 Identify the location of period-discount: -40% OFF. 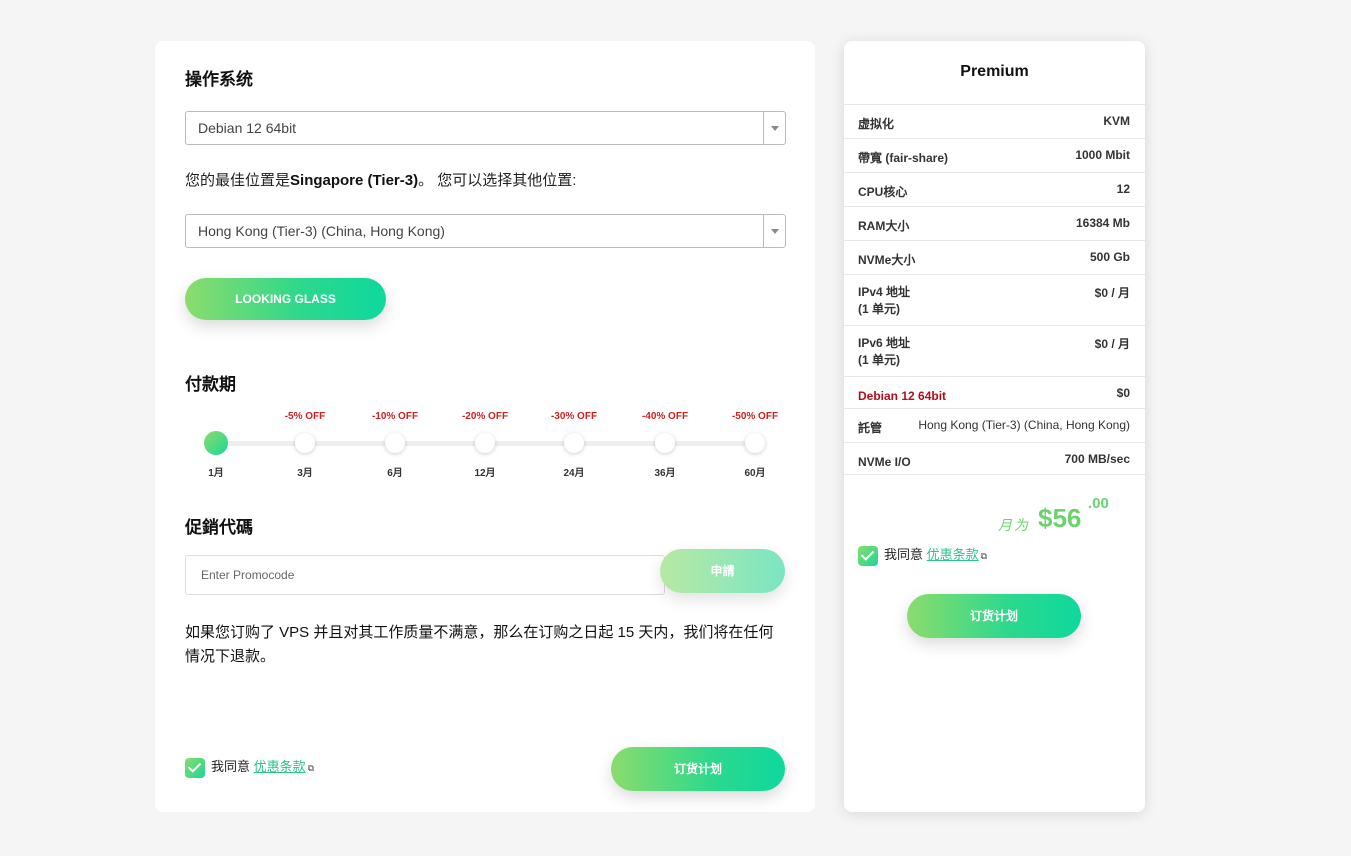
(665, 416).